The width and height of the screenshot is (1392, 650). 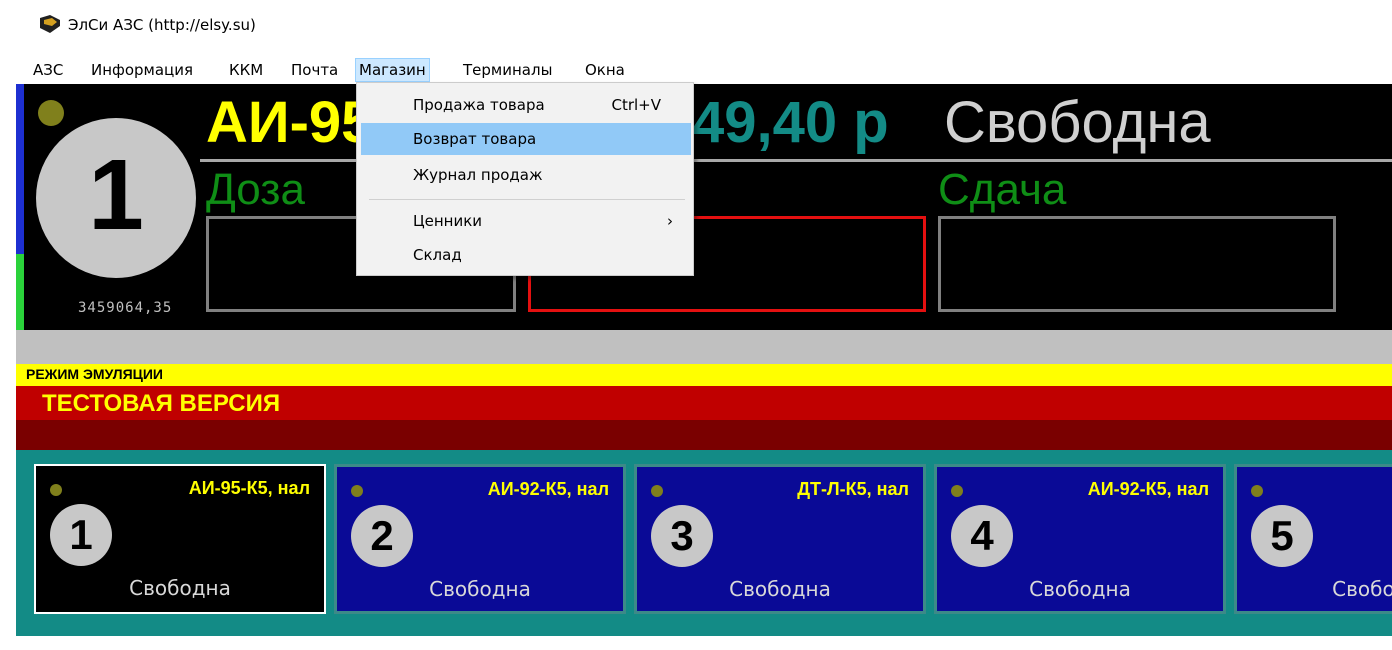 What do you see at coordinates (116, 195) in the screenshot?
I see `pump-number: 1` at bounding box center [116, 195].